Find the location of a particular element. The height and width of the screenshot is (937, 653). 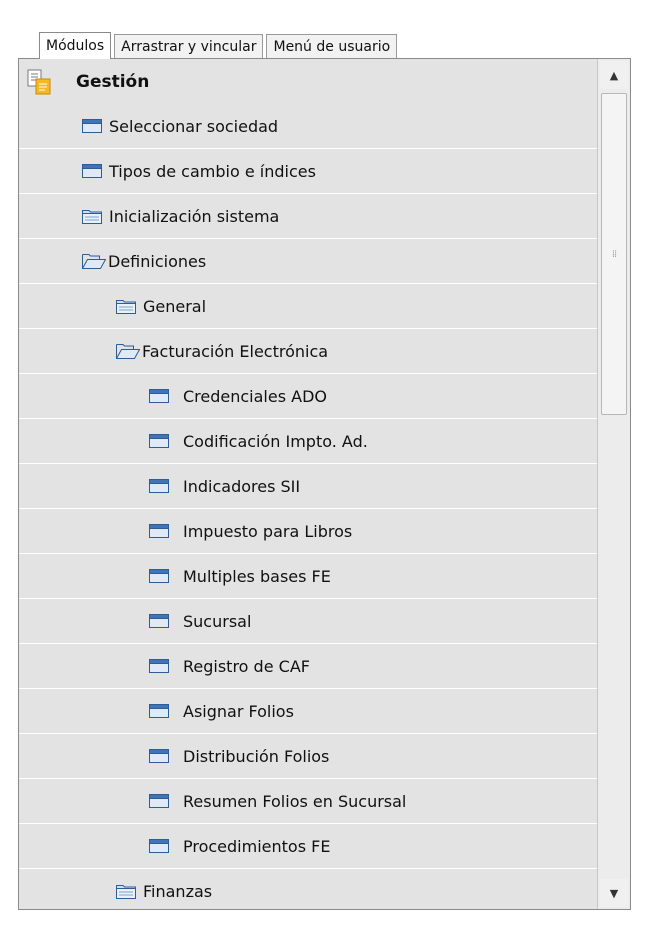

tree-item-resumen-folios: Resumen Folios en Sucursal is located at coordinates (308, 801).